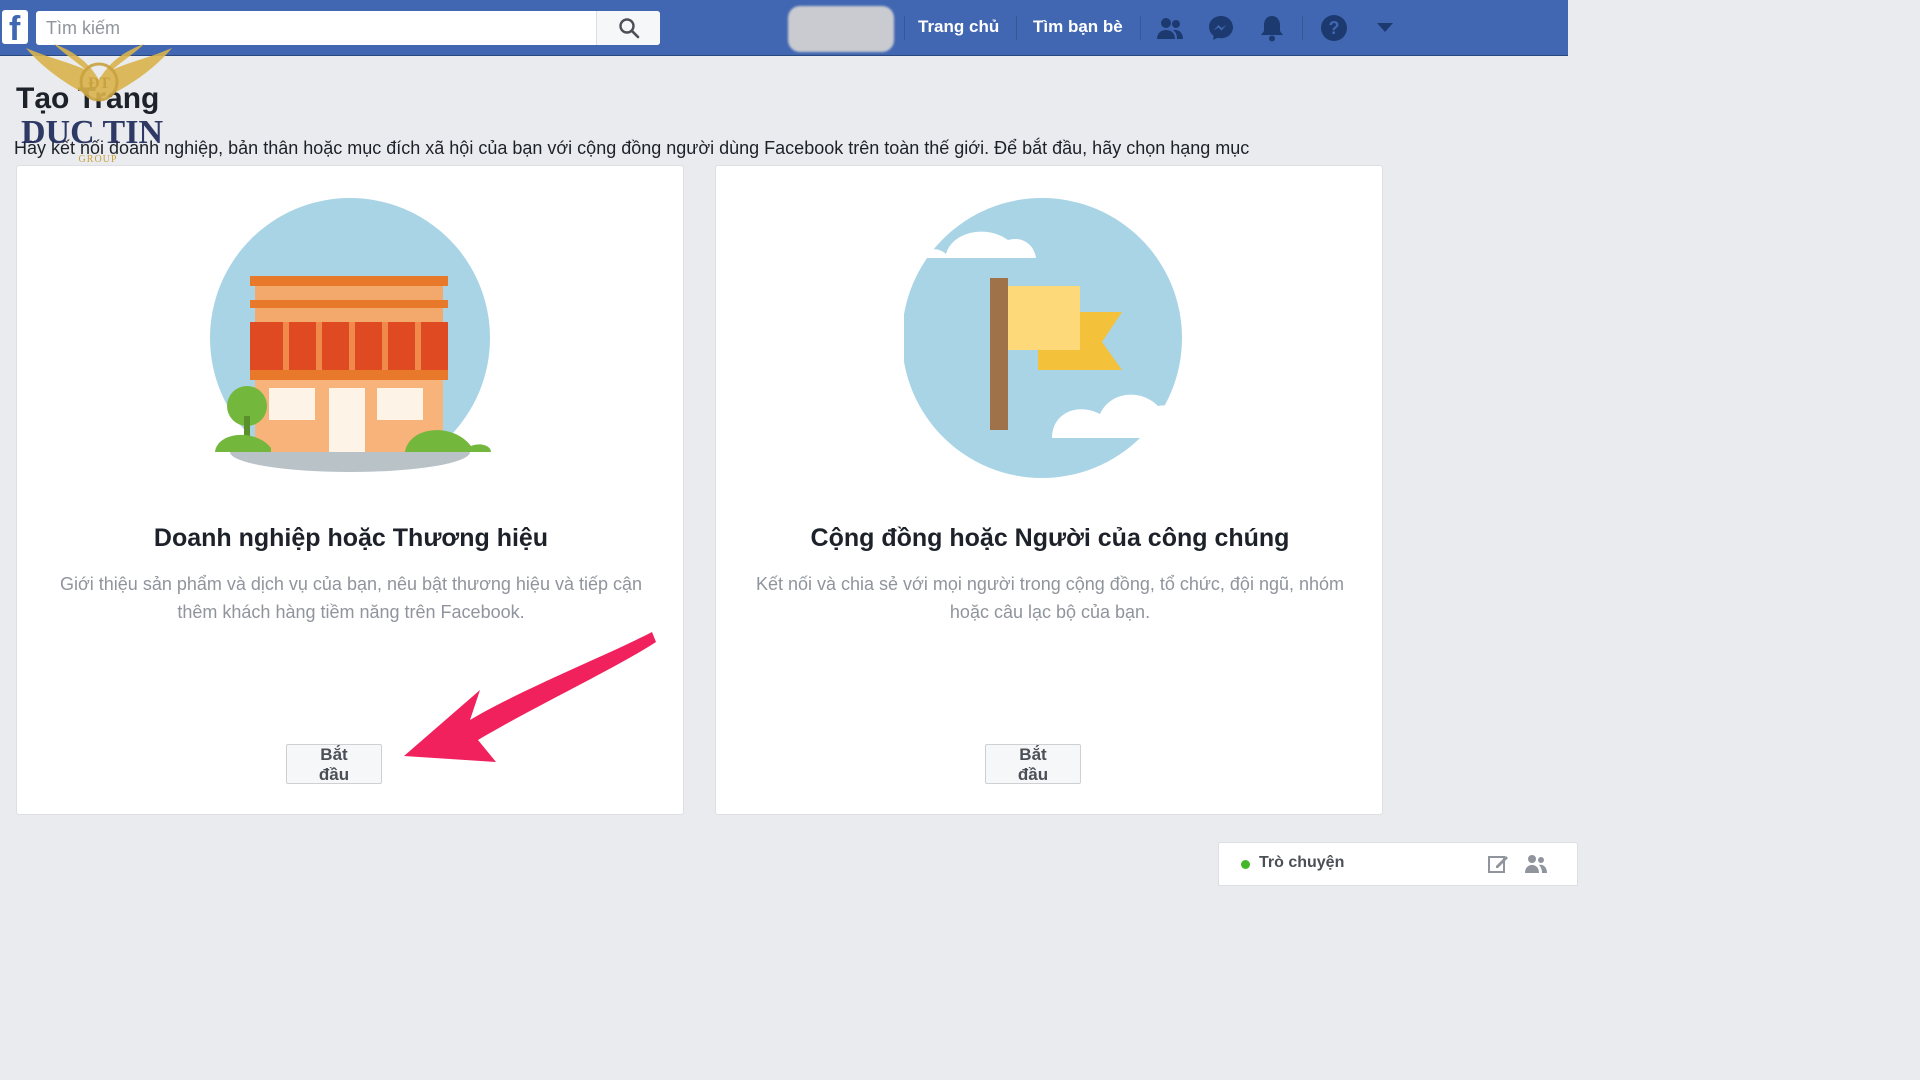 This screenshot has width=1920, height=1080. I want to click on nav-find-friends-link: Tìm bạn bè, so click(1078, 27).